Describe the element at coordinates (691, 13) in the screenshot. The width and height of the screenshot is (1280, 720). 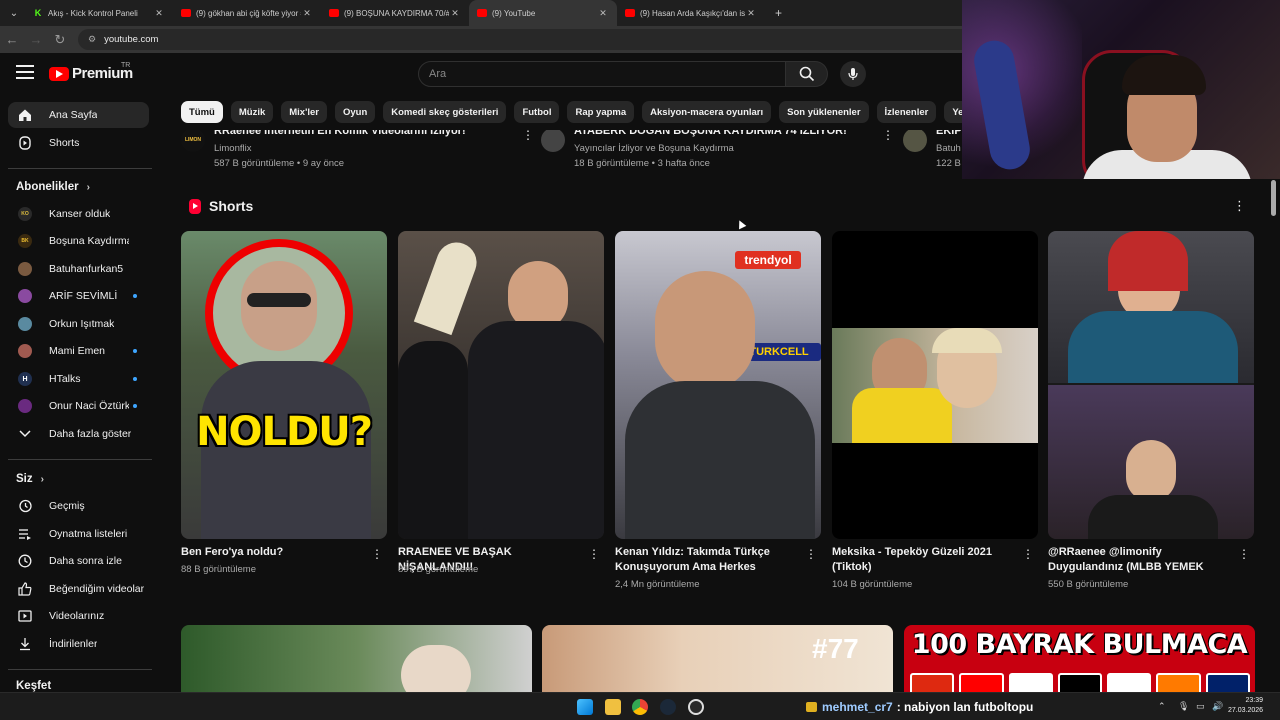
I see `browser-tab: (9) Hasan Arda Kaşıkçı'dan isku ✕` at that location.